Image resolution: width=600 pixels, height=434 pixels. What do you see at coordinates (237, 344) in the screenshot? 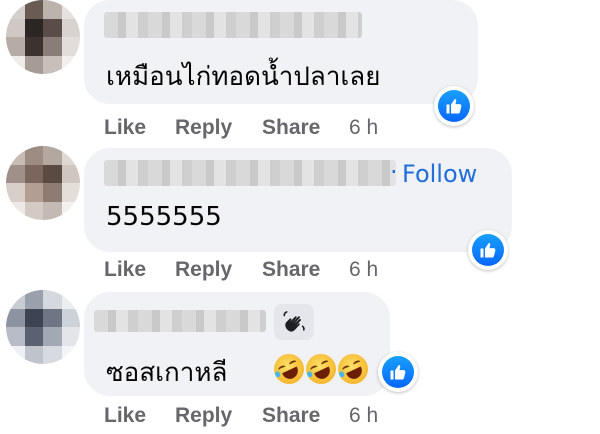
I see `comment-bubble: ซอสเกาหลี` at bounding box center [237, 344].